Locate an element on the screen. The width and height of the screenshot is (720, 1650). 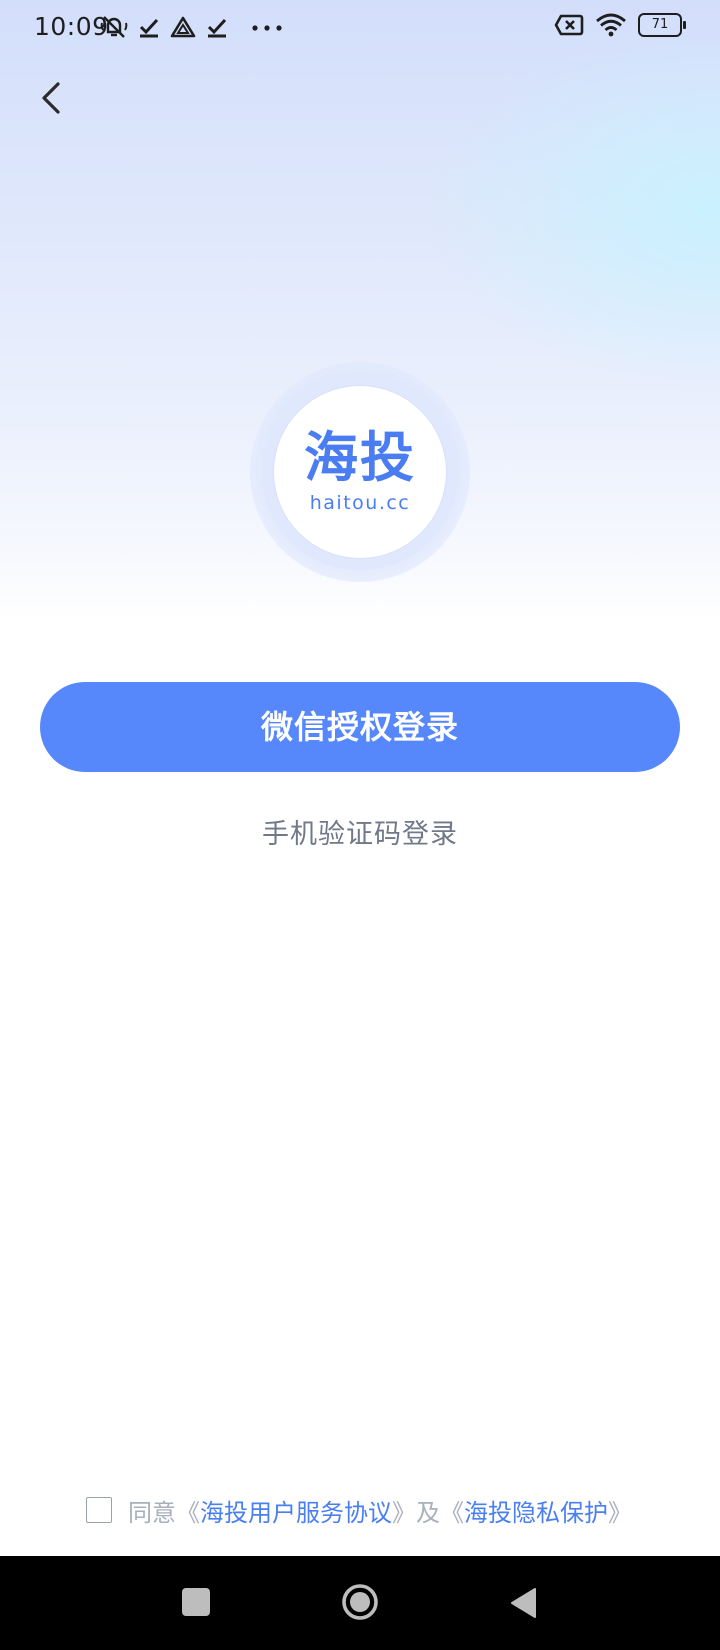
bracket-close-1: 》 is located at coordinates (404, 1512).